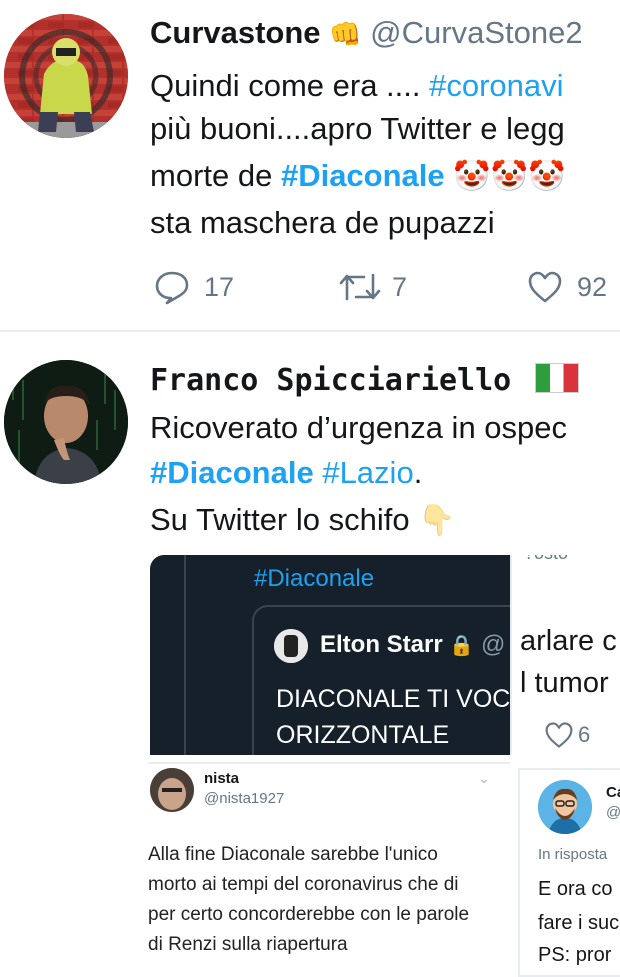  Describe the element at coordinates (557, 378) in the screenshot. I see `italy-flag-icon` at that location.